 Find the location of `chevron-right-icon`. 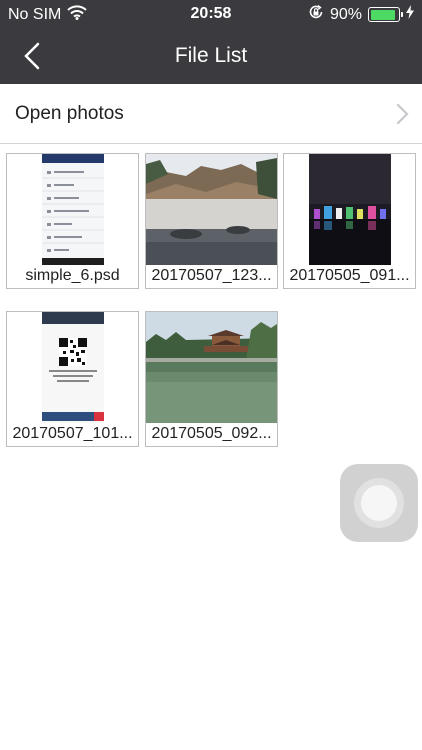

chevron-right-icon is located at coordinates (402, 114).